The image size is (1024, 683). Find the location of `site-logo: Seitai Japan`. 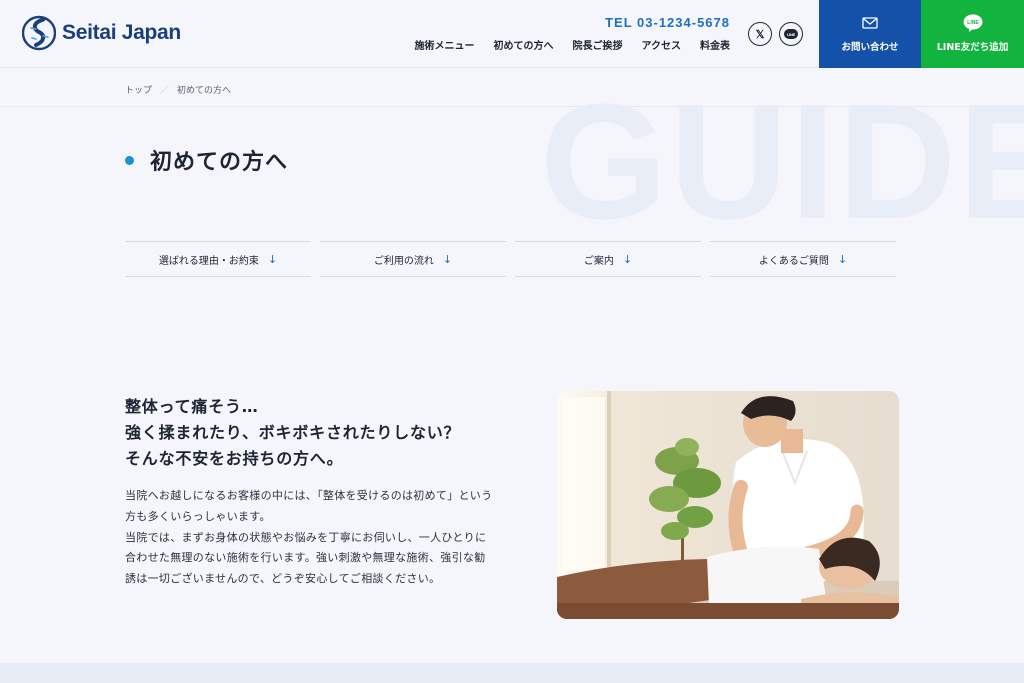

site-logo: Seitai Japan is located at coordinates (101, 33).